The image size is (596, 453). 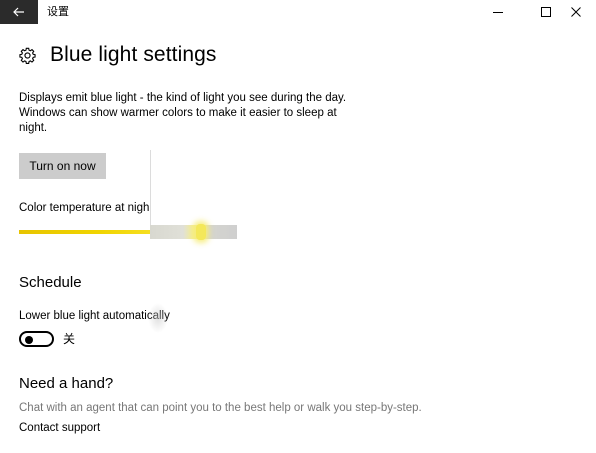 What do you see at coordinates (62, 166) in the screenshot?
I see `turn-on-now-button: Turn on now` at bounding box center [62, 166].